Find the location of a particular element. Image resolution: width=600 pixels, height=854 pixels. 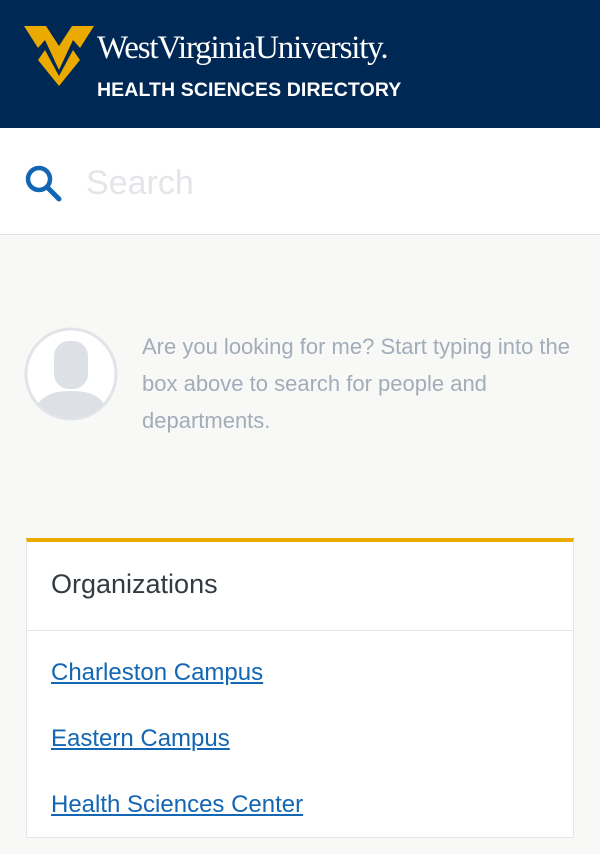

wv-logo-icon is located at coordinates (59, 56).